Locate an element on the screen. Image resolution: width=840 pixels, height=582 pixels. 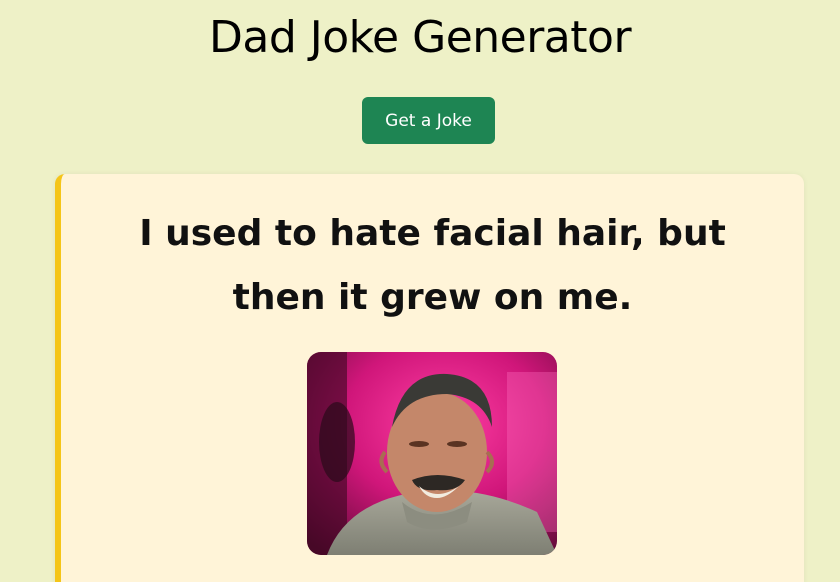
page-title: Dad Joke Generator is located at coordinates (420, 37).